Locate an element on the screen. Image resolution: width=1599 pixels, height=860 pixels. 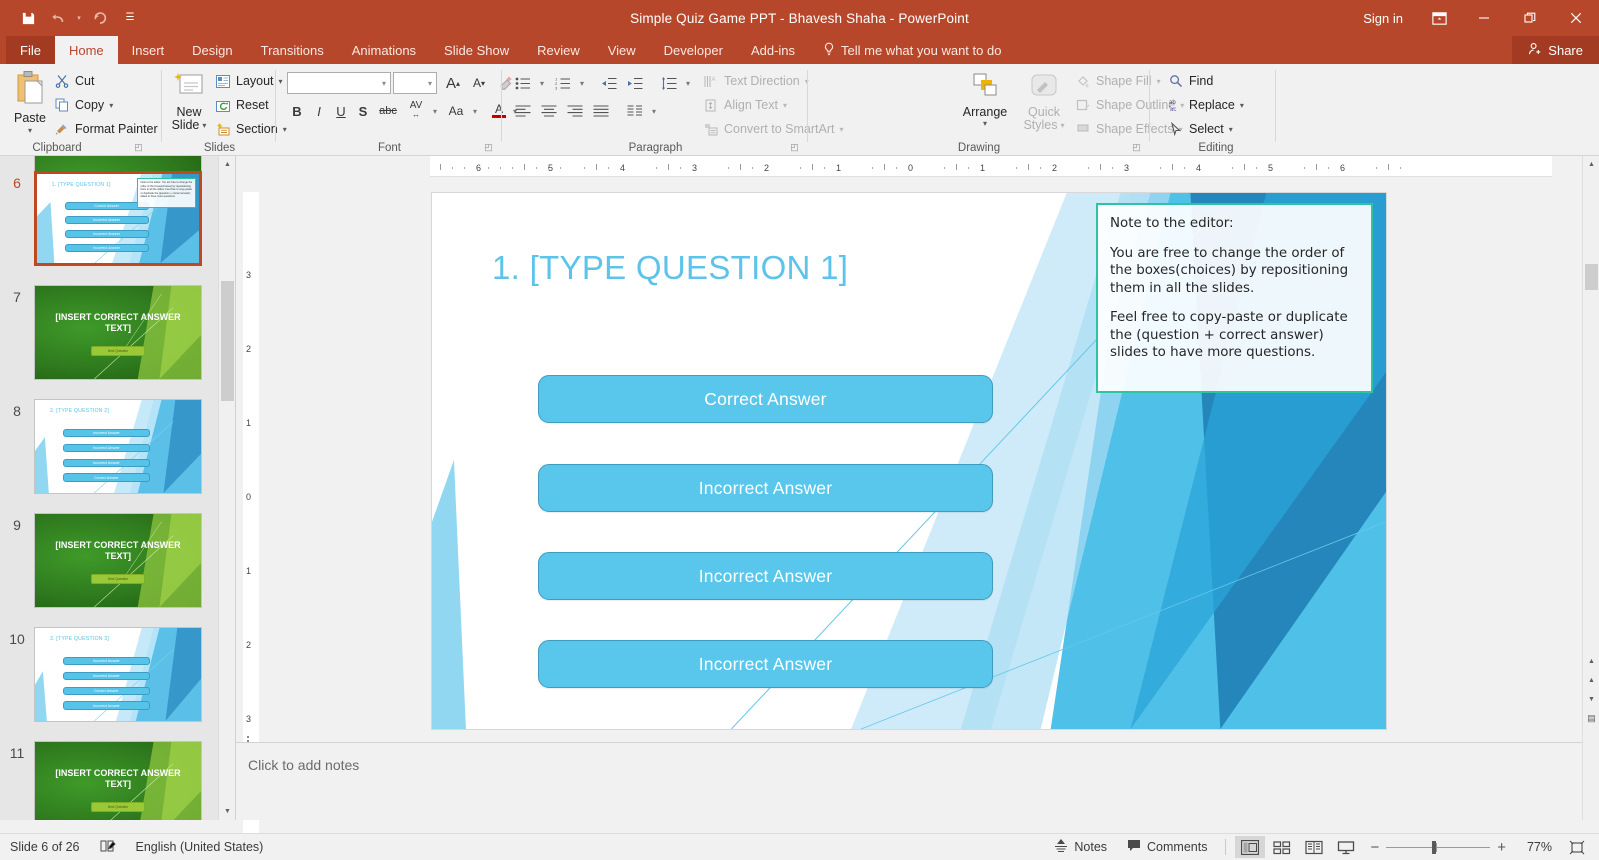
align-text-dropdown-icon: ▾ is located at coordinates (785, 105).